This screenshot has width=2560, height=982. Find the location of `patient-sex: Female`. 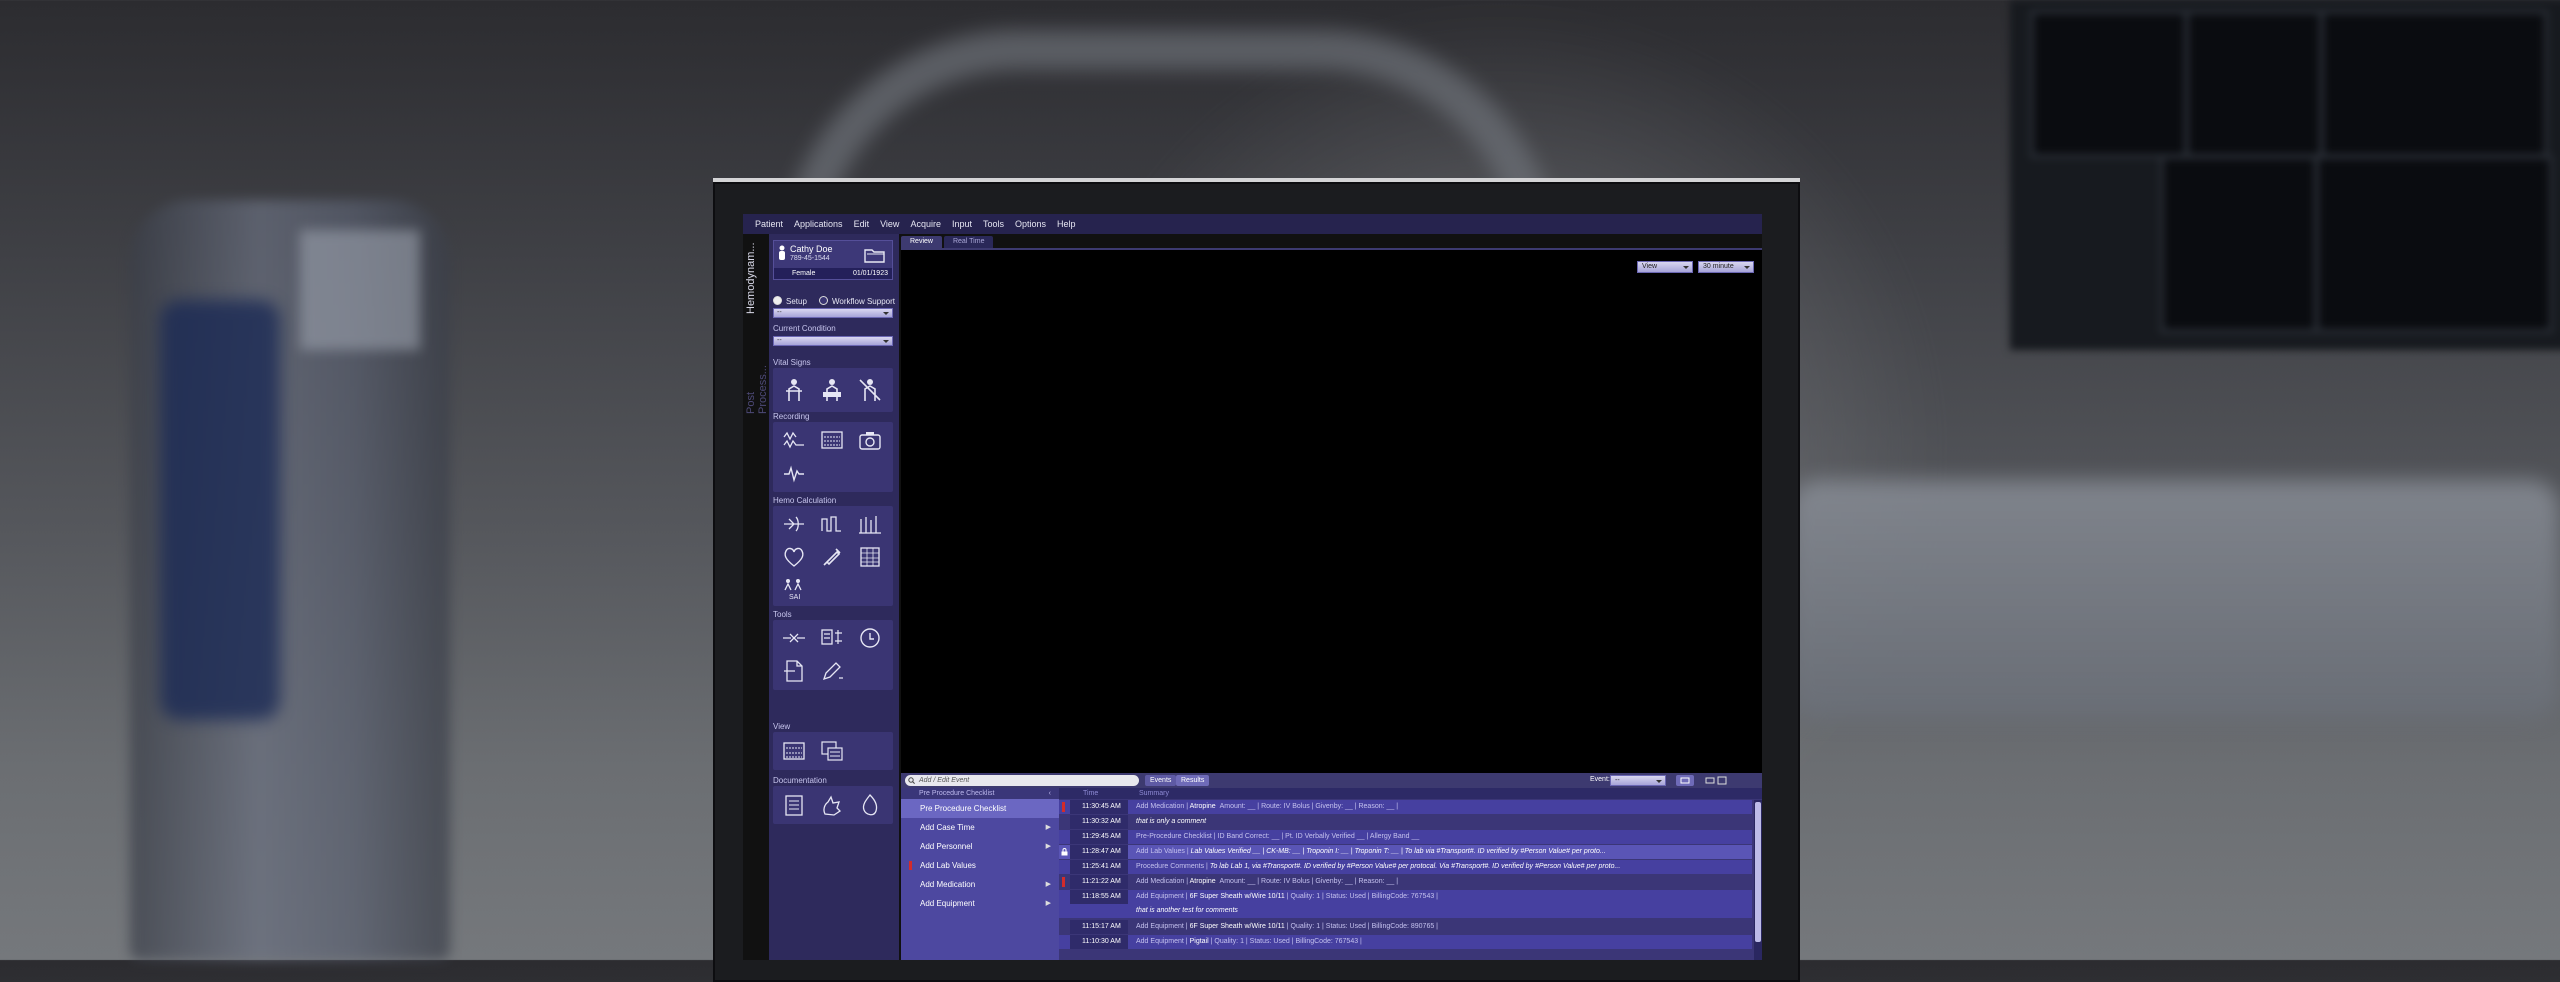

patient-sex: Female is located at coordinates (804, 273).